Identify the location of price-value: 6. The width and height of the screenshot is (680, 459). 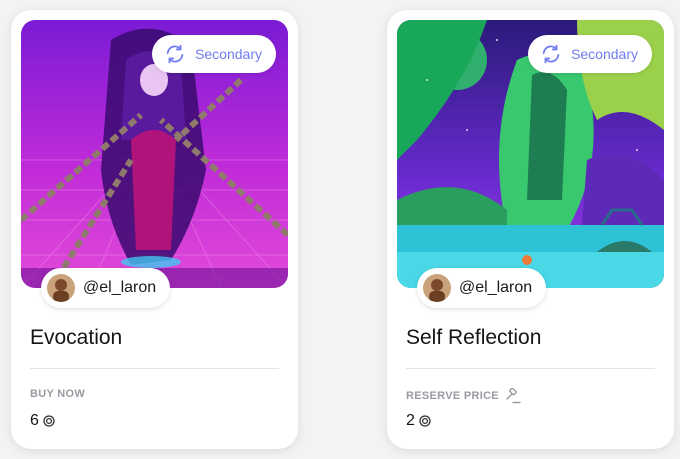
(34, 420).